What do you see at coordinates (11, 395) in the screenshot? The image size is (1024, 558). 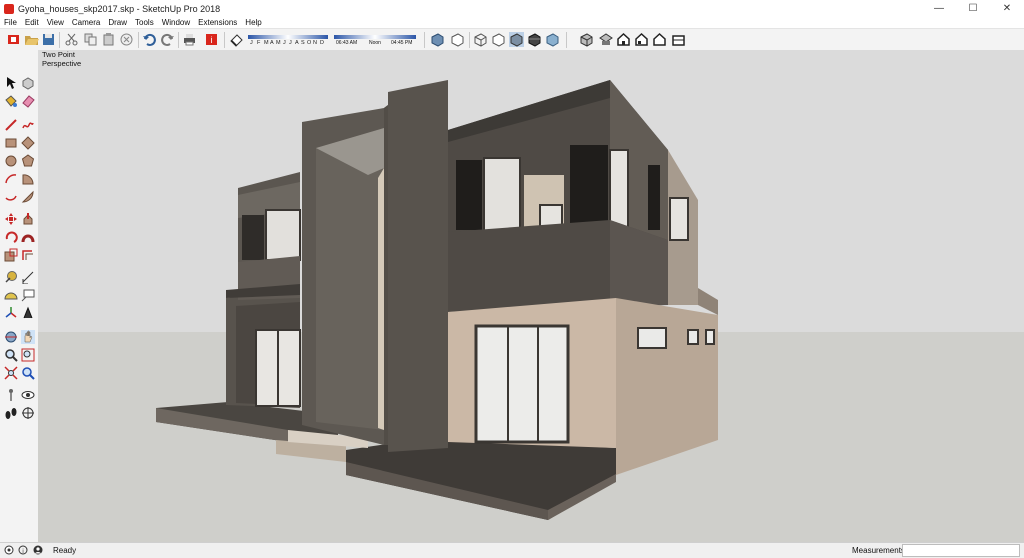 I see `position-camera-icon` at bounding box center [11, 395].